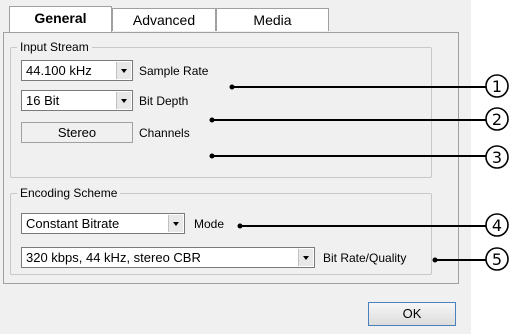 The height and width of the screenshot is (334, 515). I want to click on callout-2: 2, so click(359, 119).